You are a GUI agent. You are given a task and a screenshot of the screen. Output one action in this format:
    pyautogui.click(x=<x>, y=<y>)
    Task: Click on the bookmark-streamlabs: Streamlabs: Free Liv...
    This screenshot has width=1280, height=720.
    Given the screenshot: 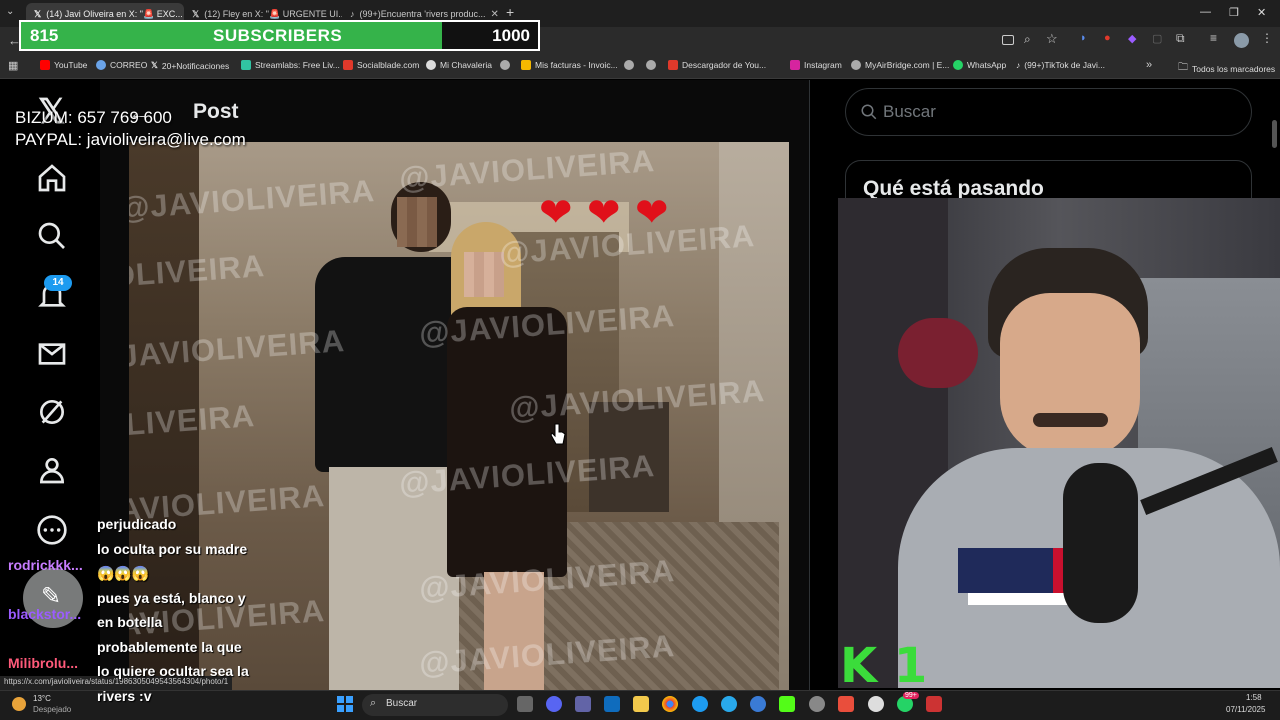 What is the action you would take?
    pyautogui.click(x=290, y=65)
    